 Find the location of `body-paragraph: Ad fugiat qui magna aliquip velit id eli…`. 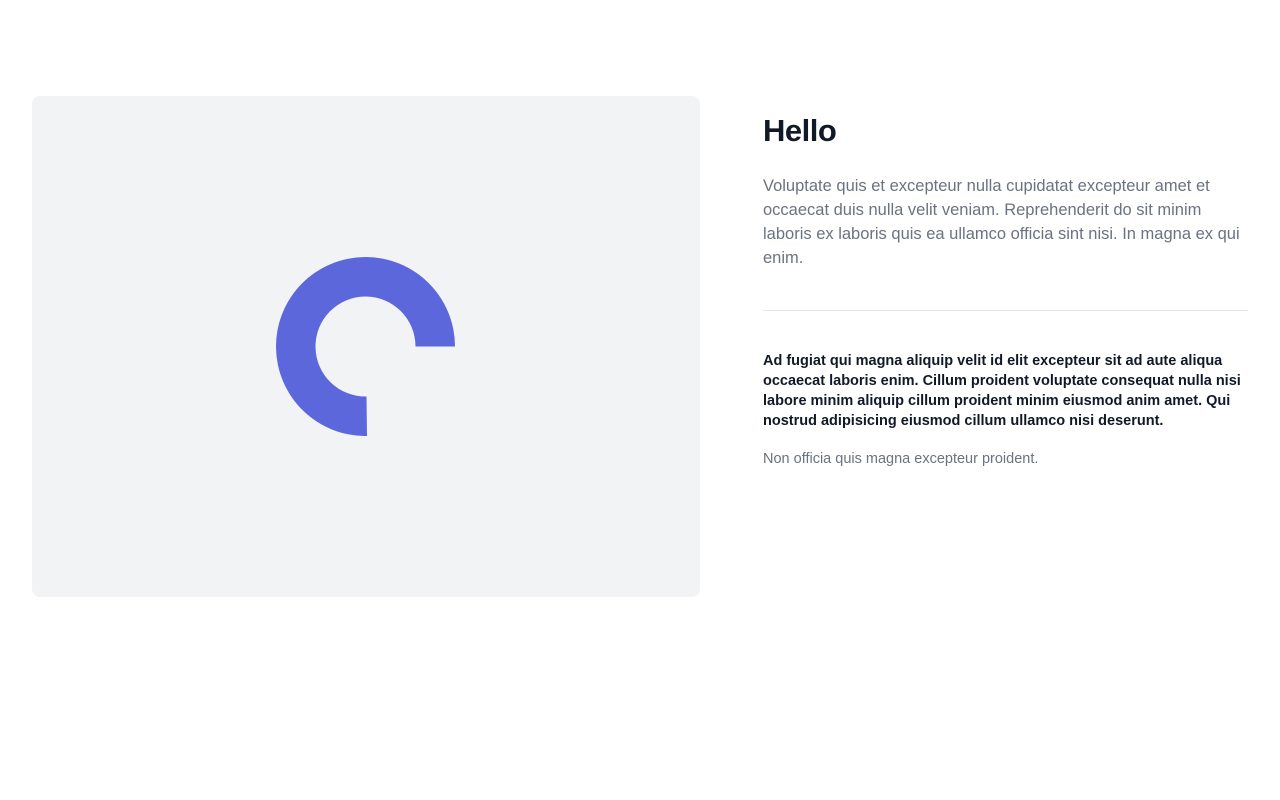

body-paragraph: Ad fugiat qui magna aliquip velit id eli… is located at coordinates (1002, 391).